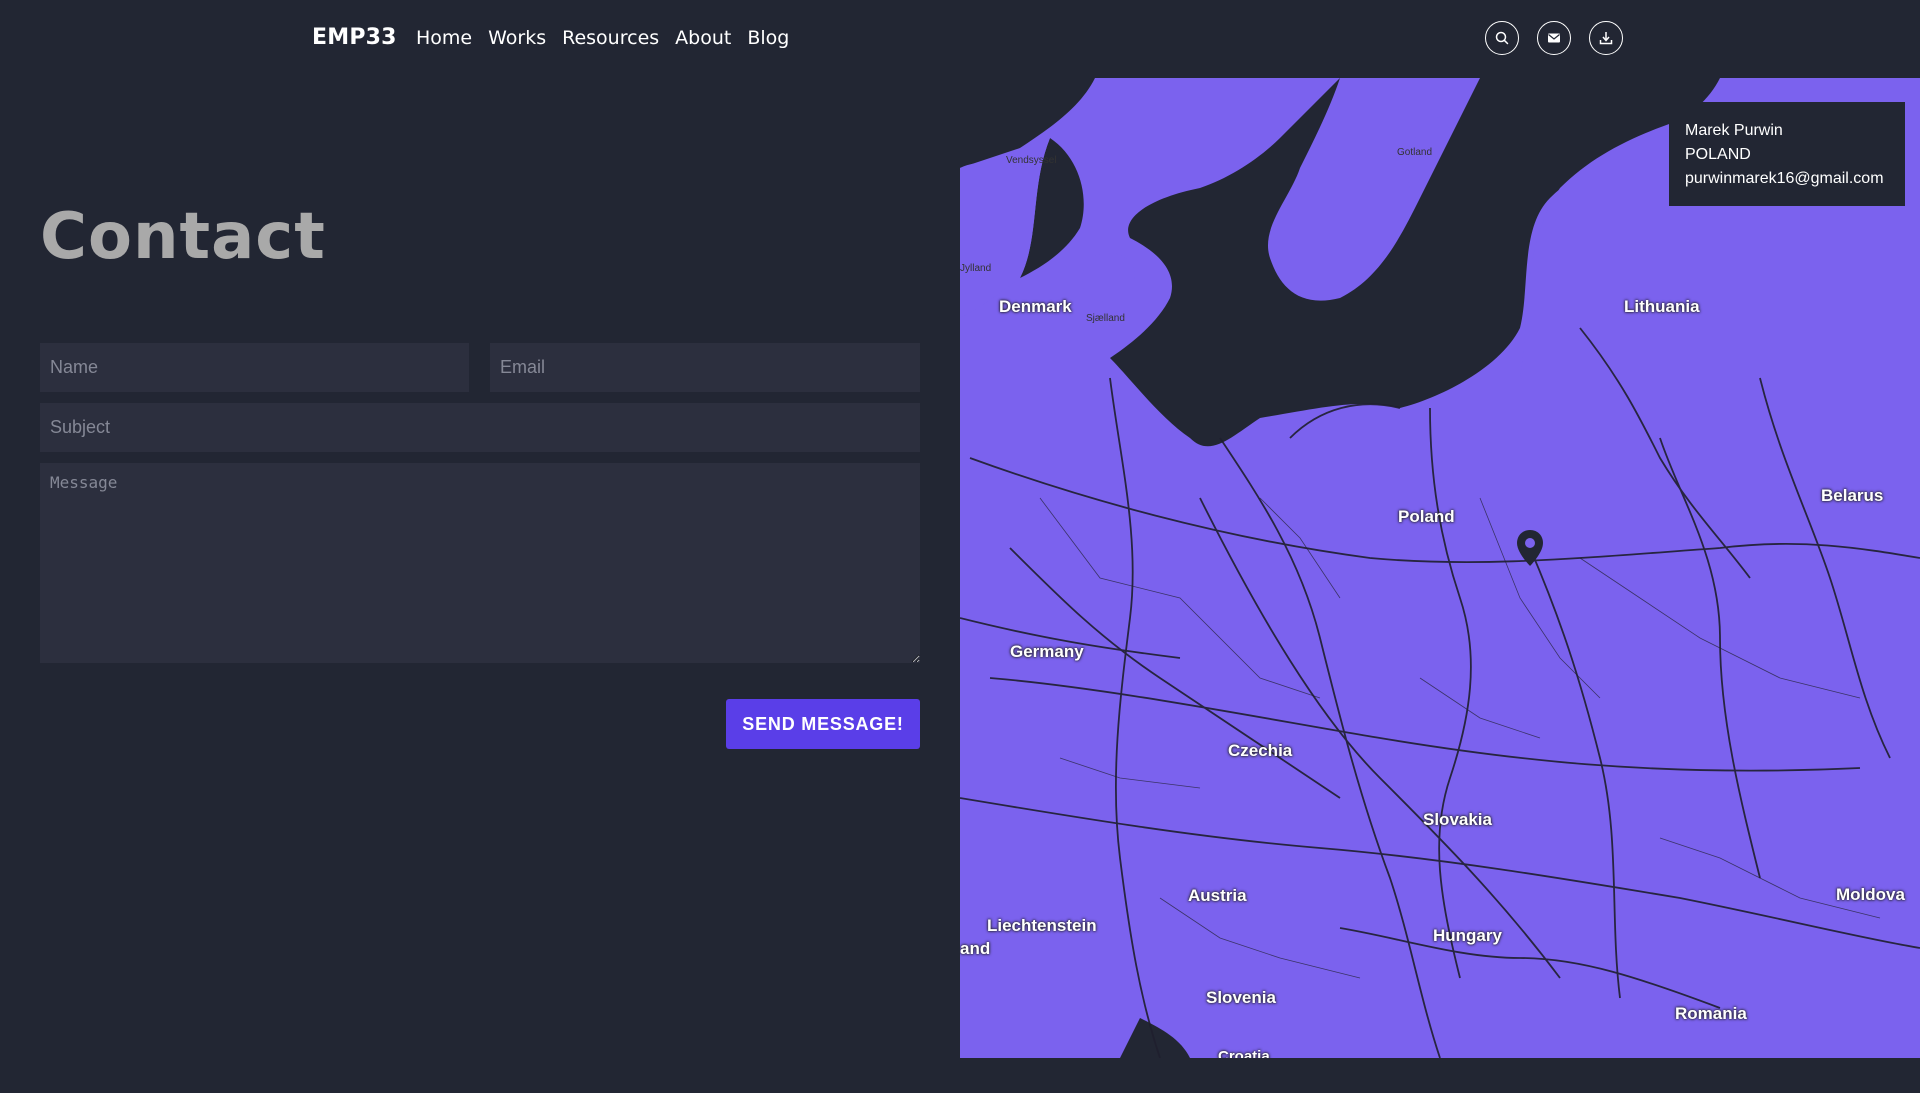  What do you see at coordinates (1787, 179) in the screenshot?
I see `contact-email: purwinmarek16@gmail.com` at bounding box center [1787, 179].